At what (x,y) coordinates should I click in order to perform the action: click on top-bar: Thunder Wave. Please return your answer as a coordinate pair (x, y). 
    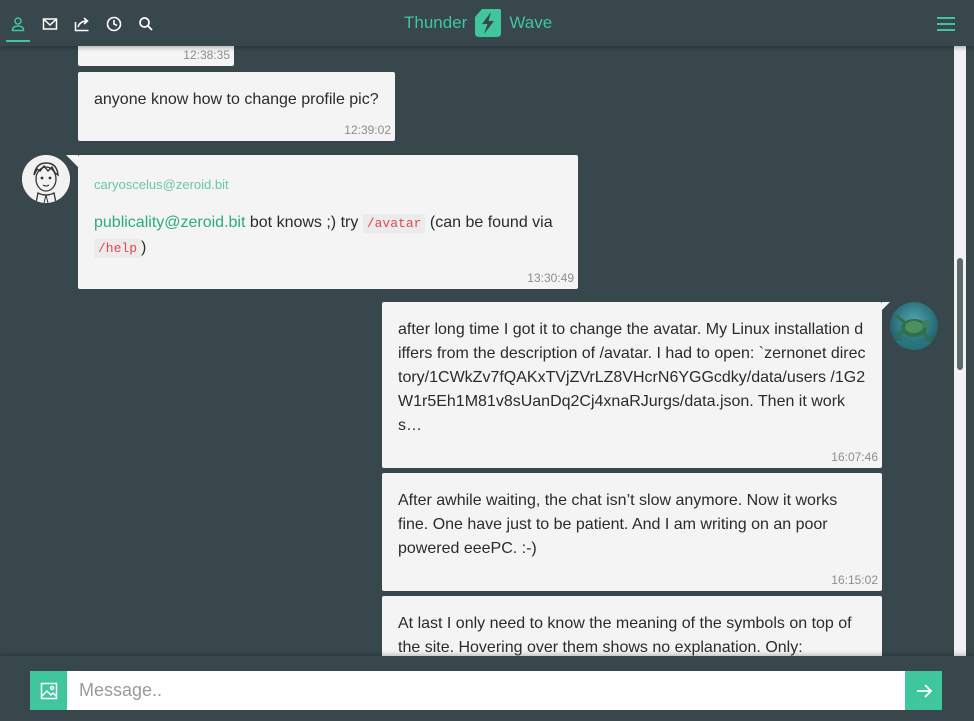
    Looking at the image, I should click on (487, 23).